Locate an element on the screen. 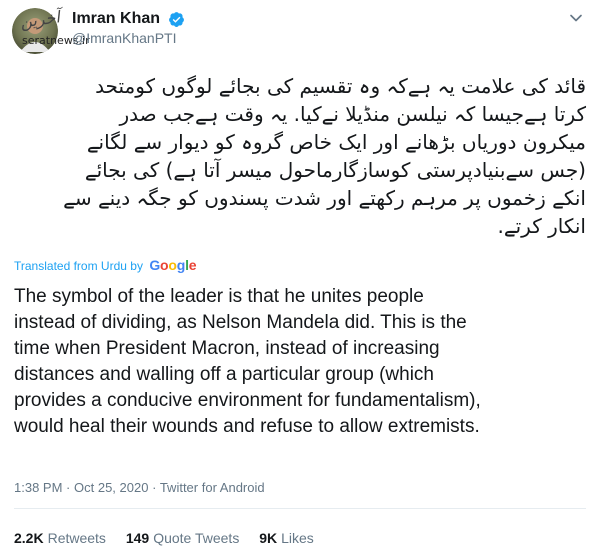 The width and height of the screenshot is (600, 559). translation-attribution: Translated from Urdu by Google is located at coordinates (105, 265).